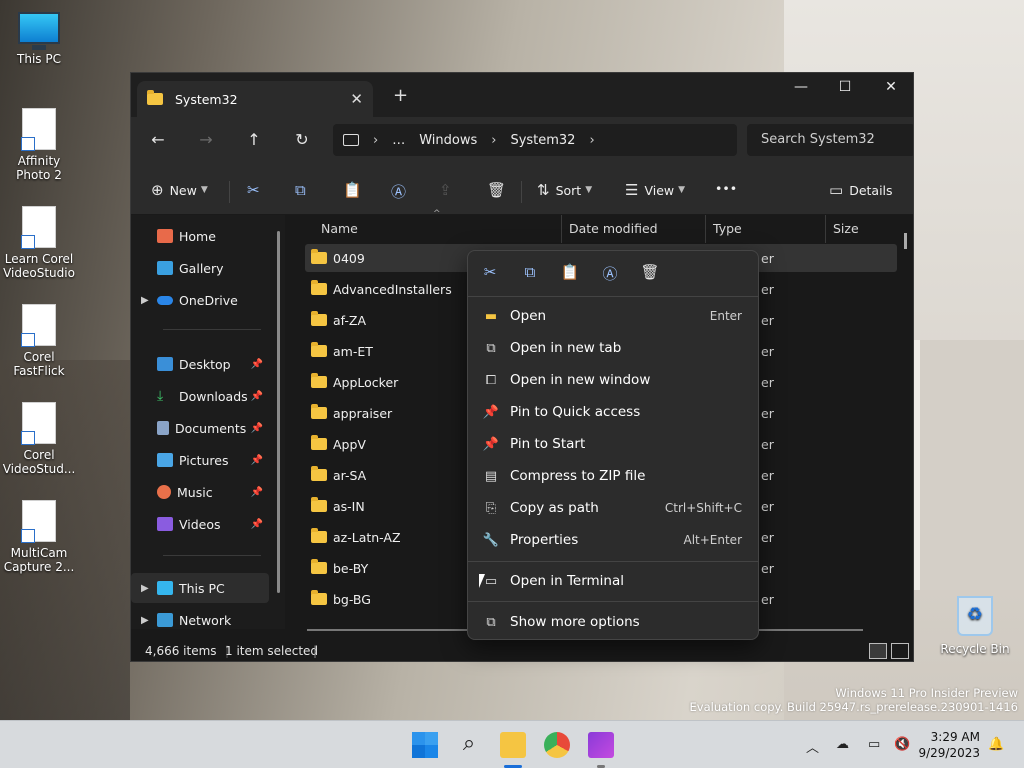 Image resolution: width=1024 pixels, height=768 pixels. What do you see at coordinates (726, 188) in the screenshot?
I see `see-more-button: •••` at bounding box center [726, 188].